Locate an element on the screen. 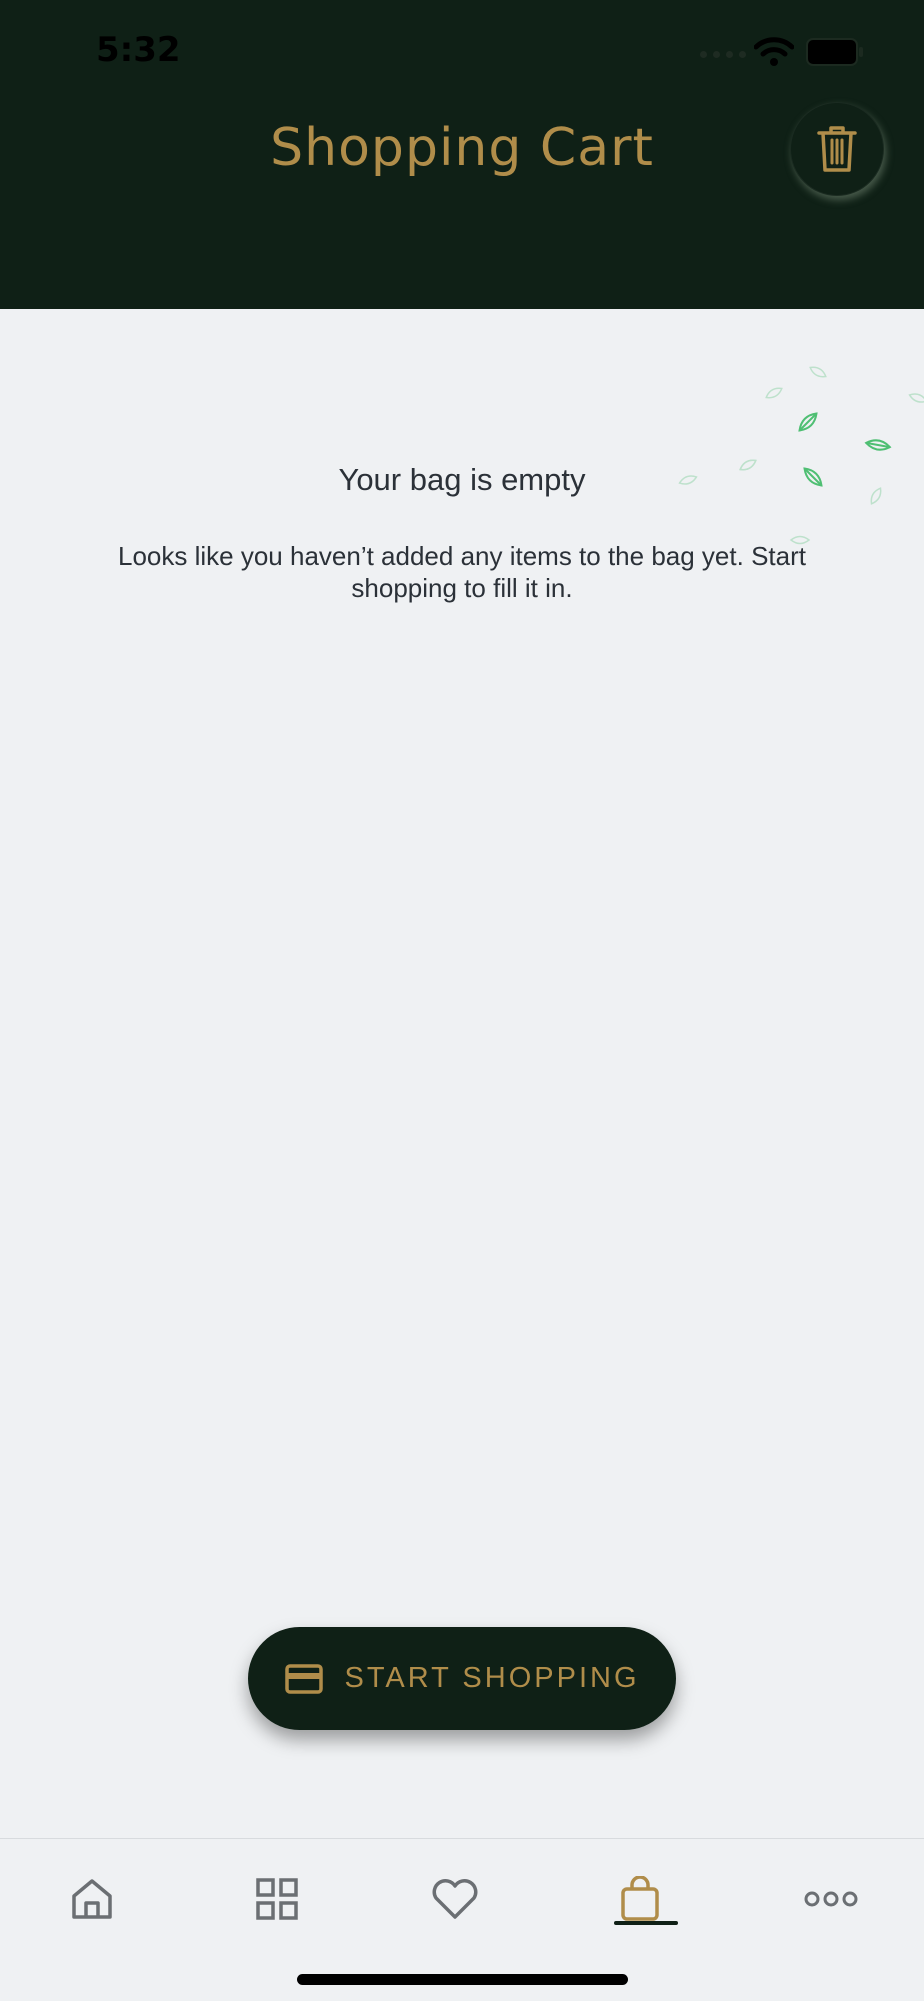  wifi-icon is located at coordinates (774, 51).